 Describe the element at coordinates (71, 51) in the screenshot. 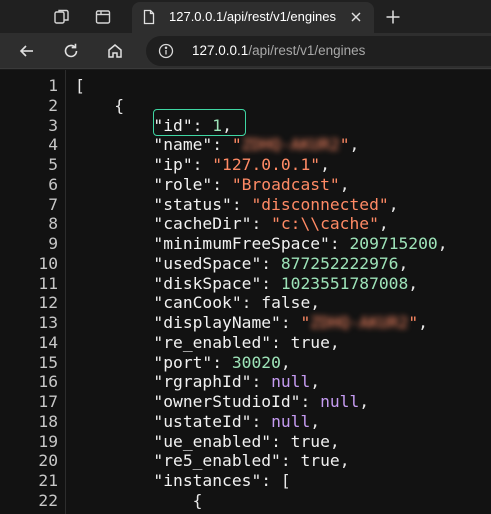

I see `refresh-icon` at that location.